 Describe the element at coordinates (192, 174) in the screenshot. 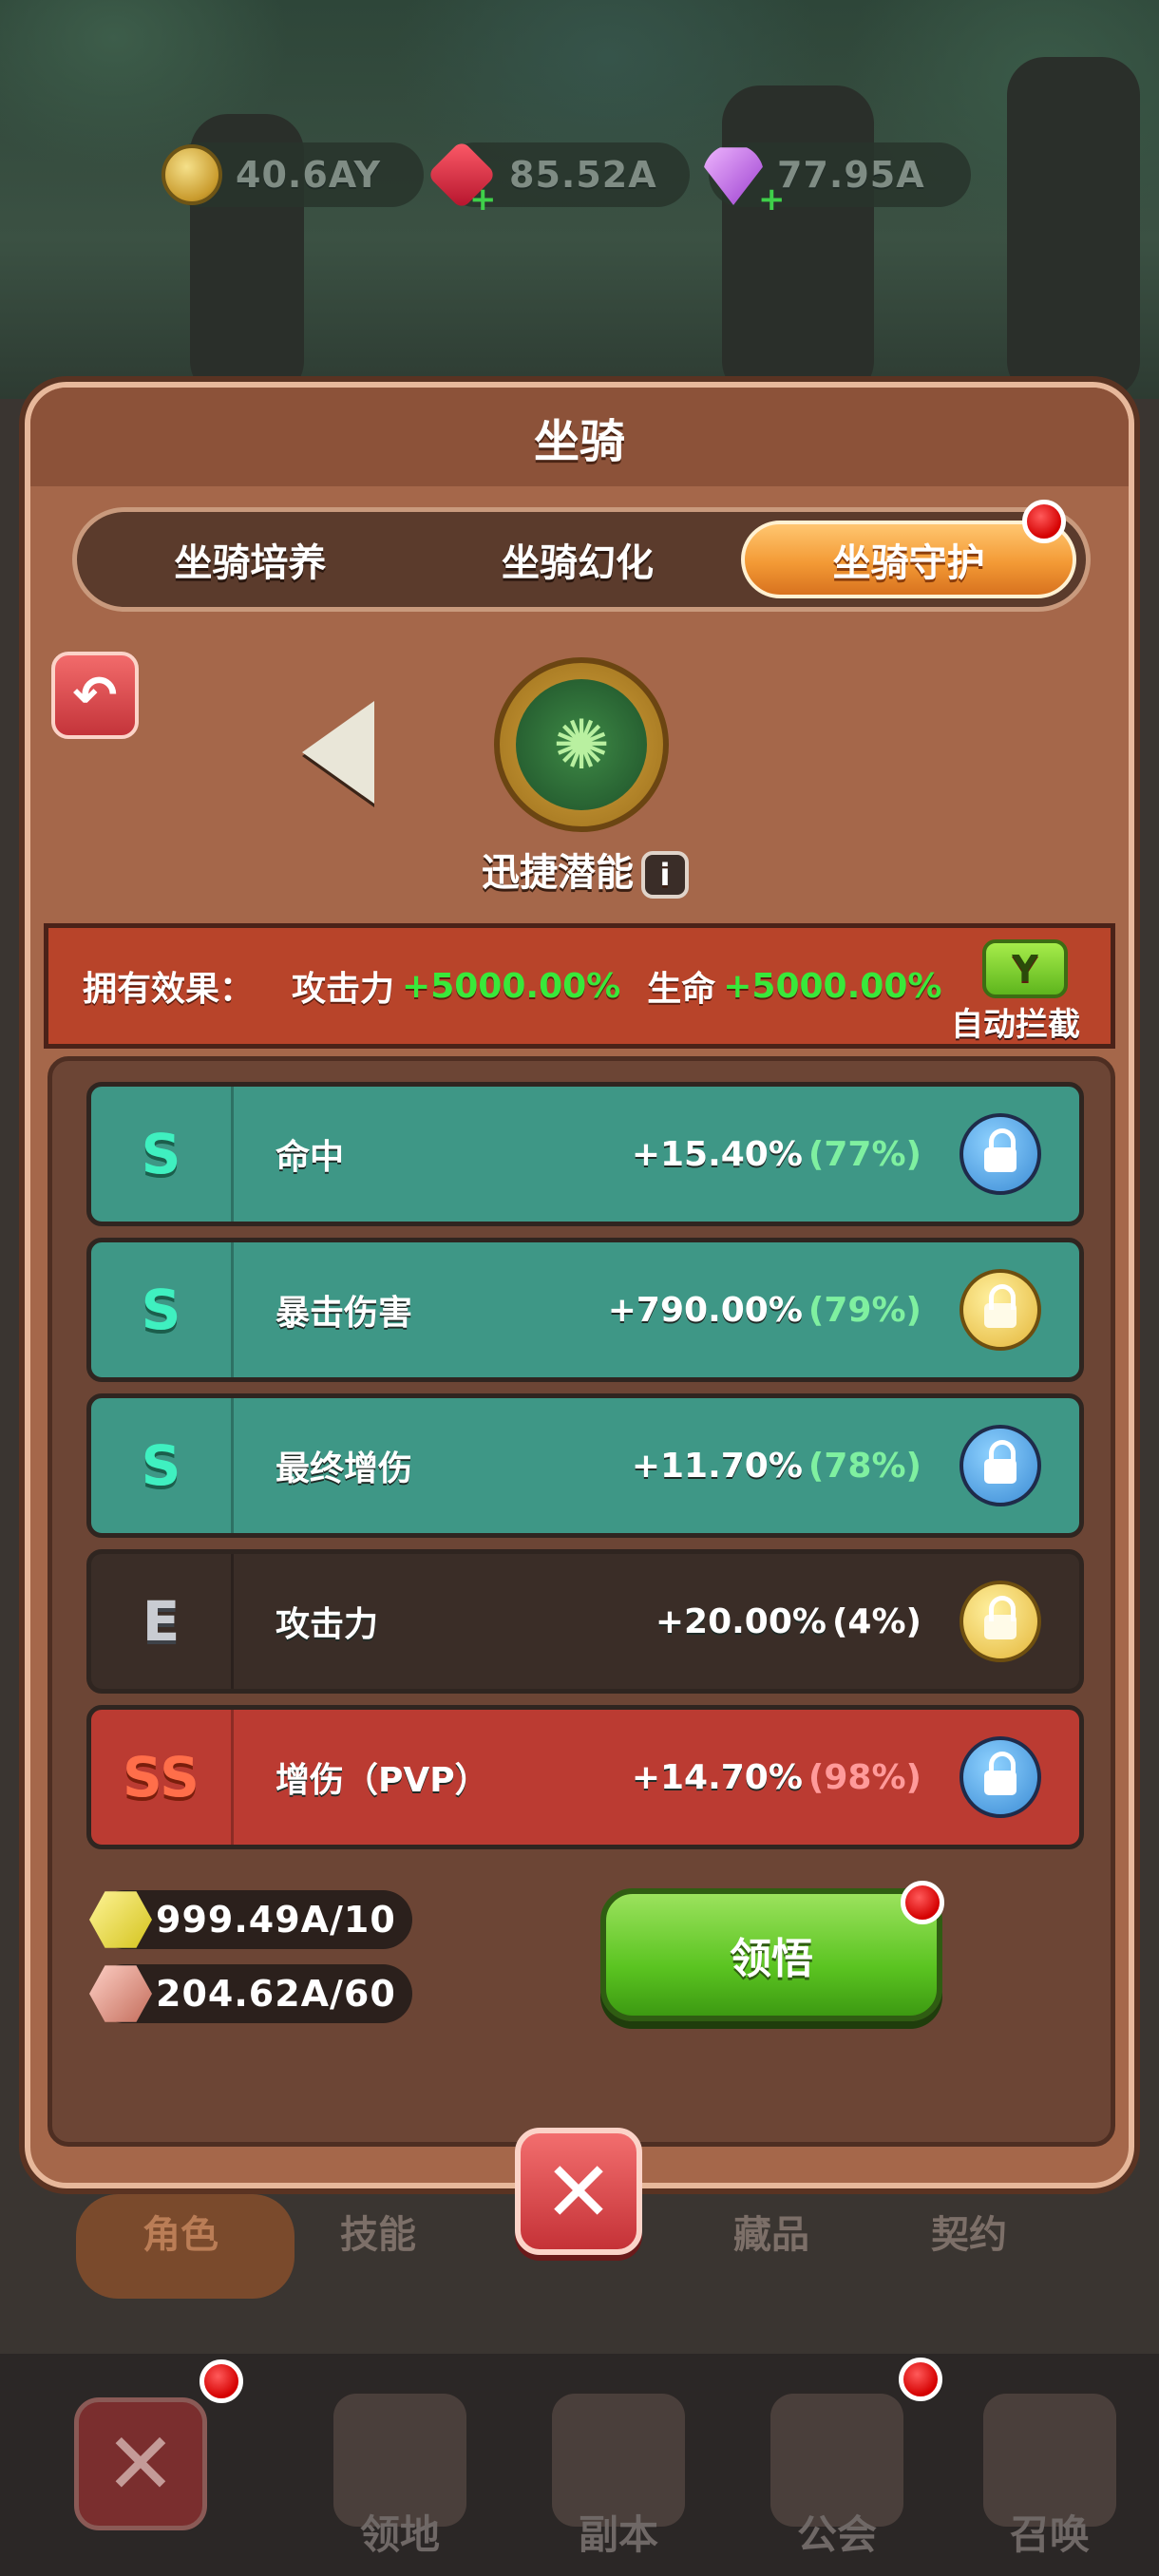

I see `gold-coin-icon` at that location.